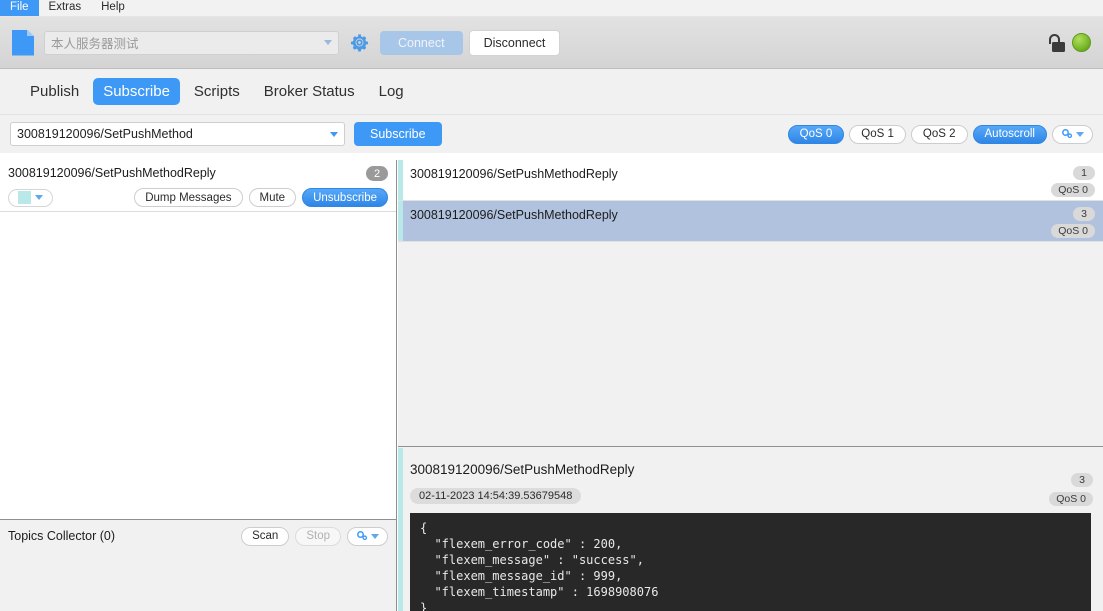 This screenshot has width=1103, height=611. I want to click on subscribe-options-button, so click(1072, 134).